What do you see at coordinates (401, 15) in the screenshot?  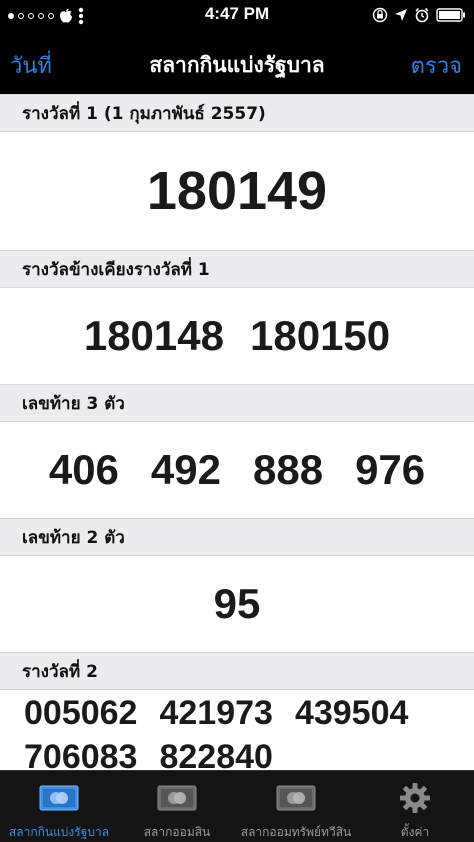 I see `location-arrow-icon` at bounding box center [401, 15].